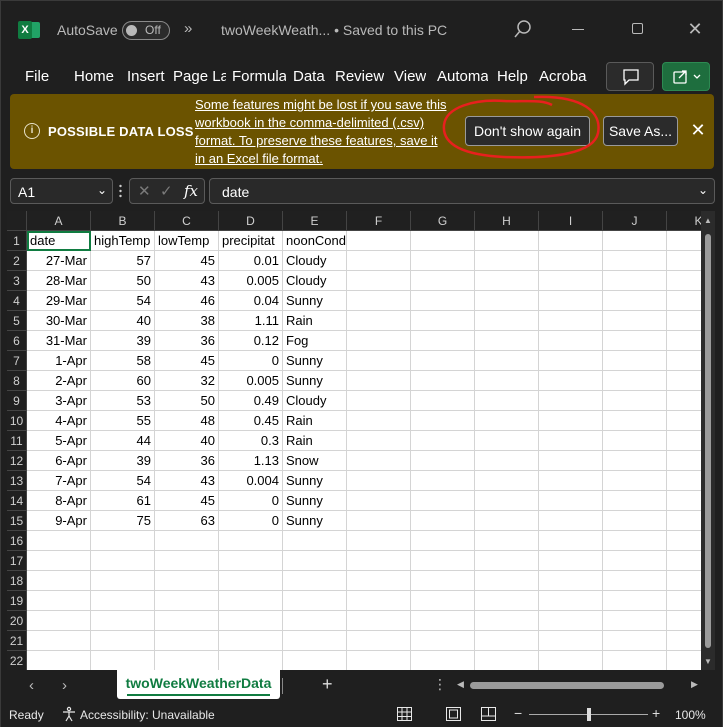  I want to click on formula-input: date ⌄, so click(462, 191).